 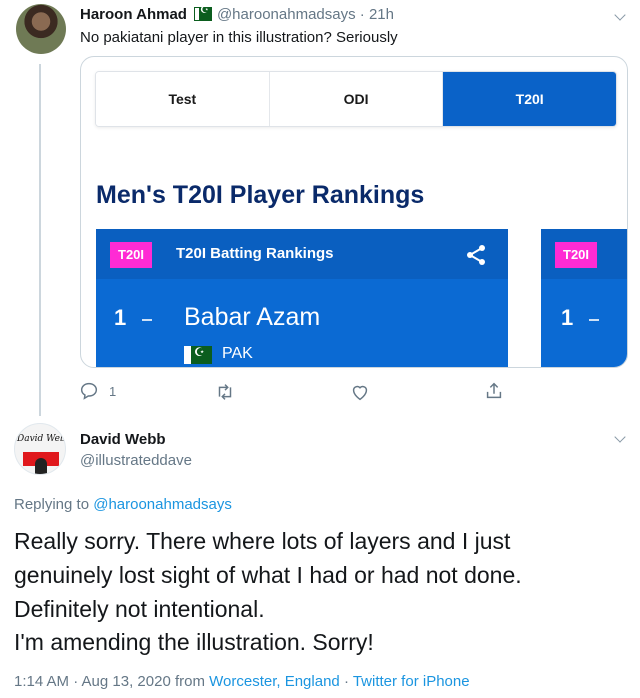 I want to click on location-link: Worcester, England, so click(x=274, y=681).